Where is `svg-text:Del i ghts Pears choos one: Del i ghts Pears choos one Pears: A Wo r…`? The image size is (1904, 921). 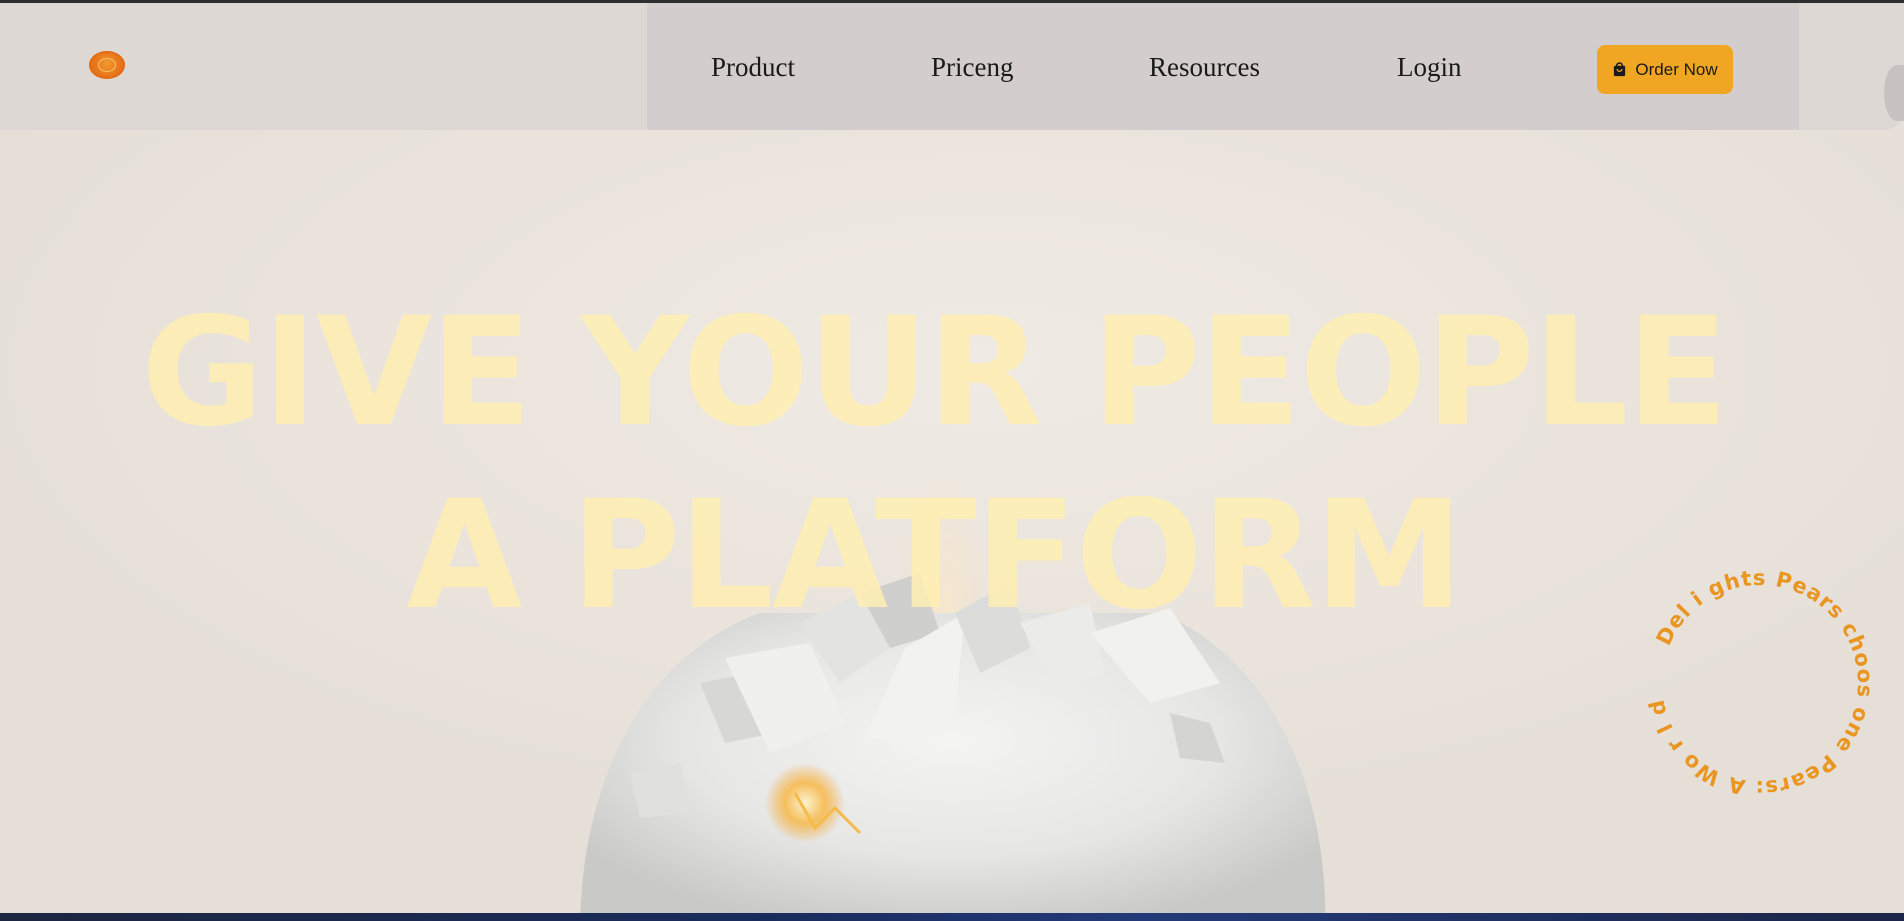
svg-text:Del i ghts Pears choos one: Del i ghts Pears choos one Pears: A Wo r… is located at coordinates (1758, 681).